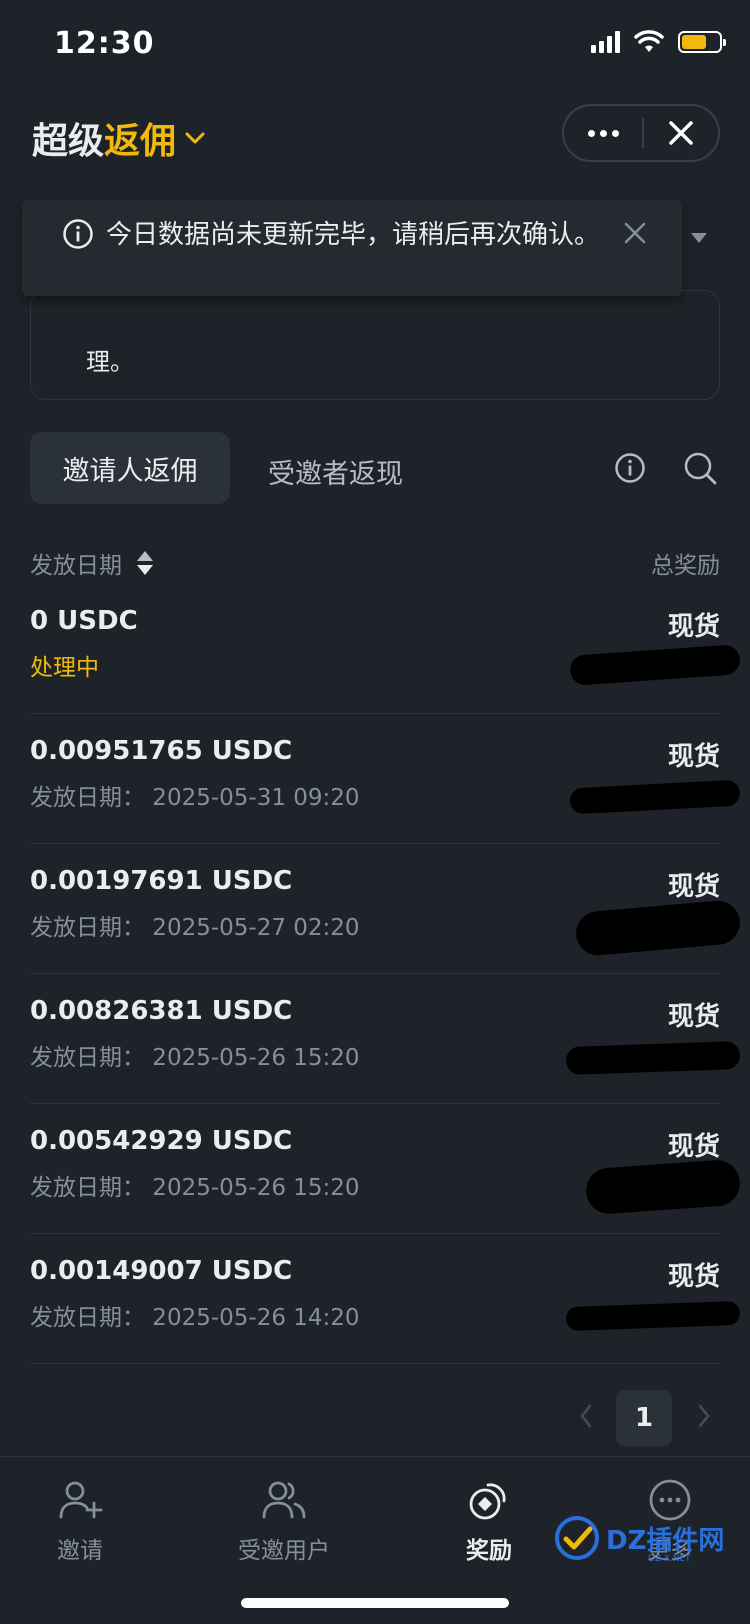  I want to click on watermark-subtext: DZ-X.NET, so click(669, 1559).